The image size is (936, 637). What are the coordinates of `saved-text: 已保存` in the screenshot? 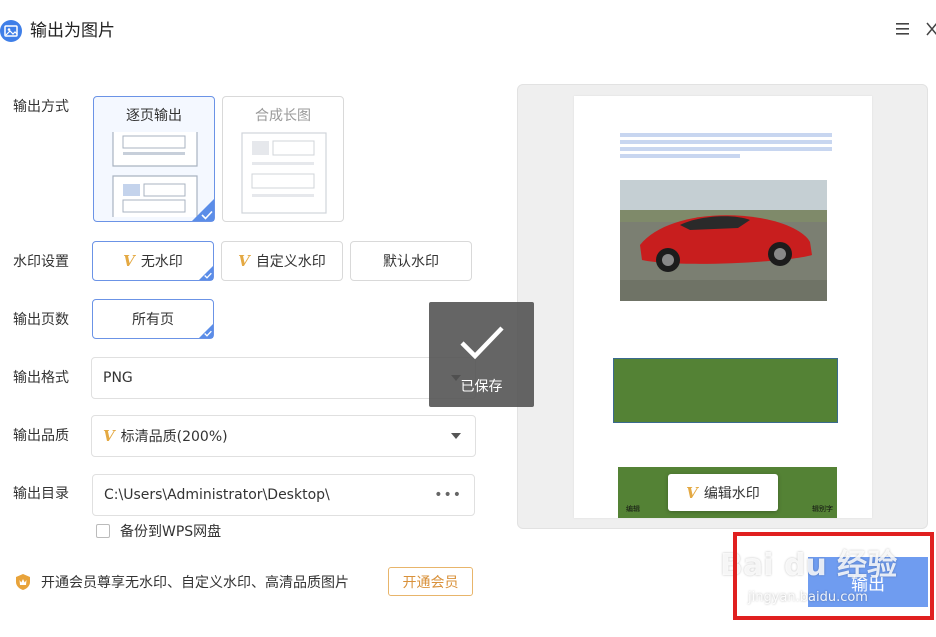 It's located at (481, 387).